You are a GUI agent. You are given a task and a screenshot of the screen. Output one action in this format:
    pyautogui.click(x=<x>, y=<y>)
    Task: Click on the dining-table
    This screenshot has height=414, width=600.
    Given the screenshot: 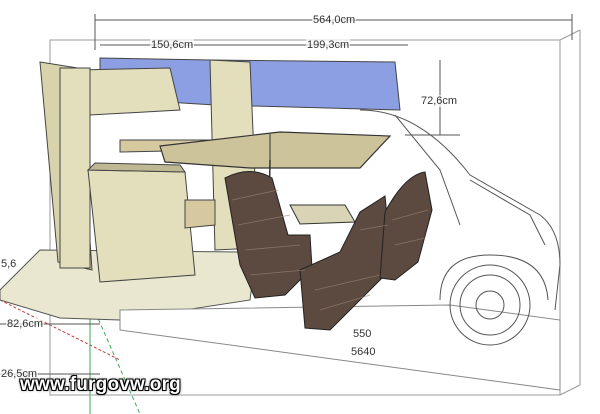 What is the action you would take?
    pyautogui.click(x=322, y=214)
    